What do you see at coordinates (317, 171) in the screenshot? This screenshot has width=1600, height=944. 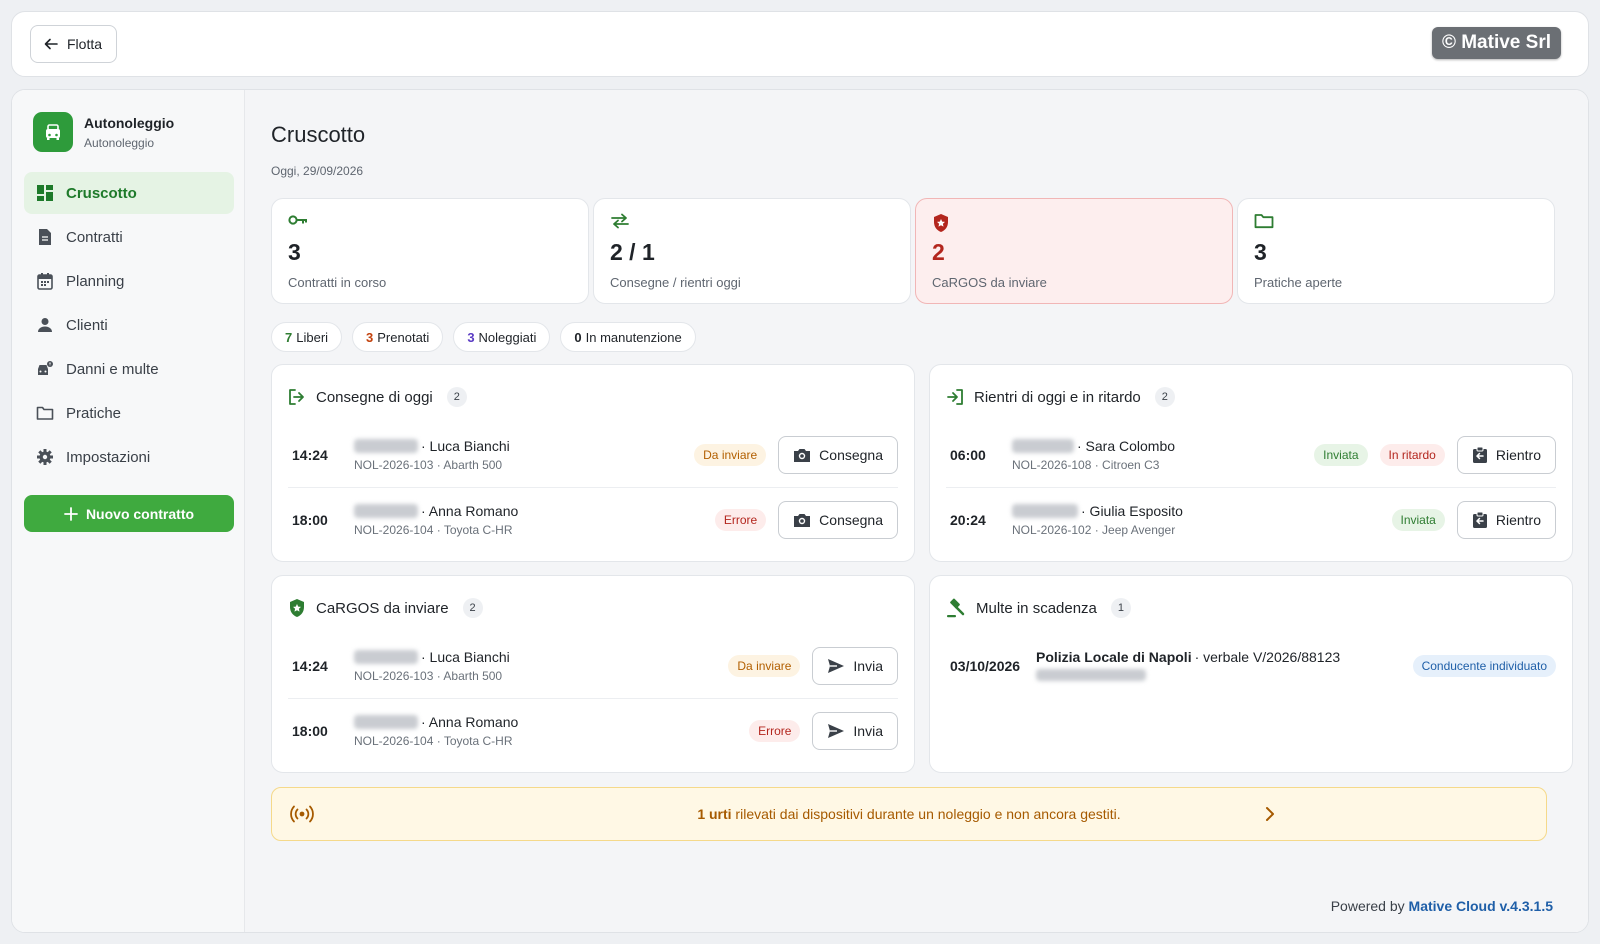 I see `page-date: Oggi, 29/09/2026` at bounding box center [317, 171].